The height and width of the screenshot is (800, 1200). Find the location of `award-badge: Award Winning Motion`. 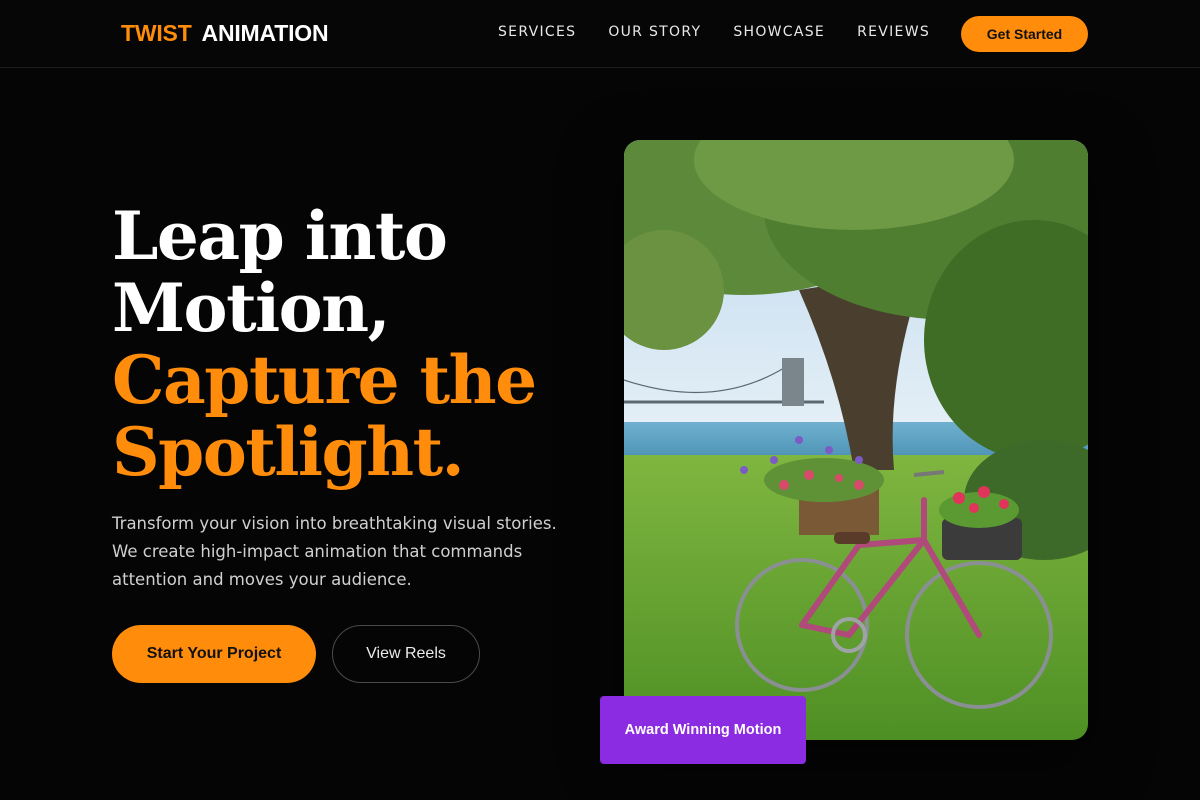

award-badge: Award Winning Motion is located at coordinates (703, 730).